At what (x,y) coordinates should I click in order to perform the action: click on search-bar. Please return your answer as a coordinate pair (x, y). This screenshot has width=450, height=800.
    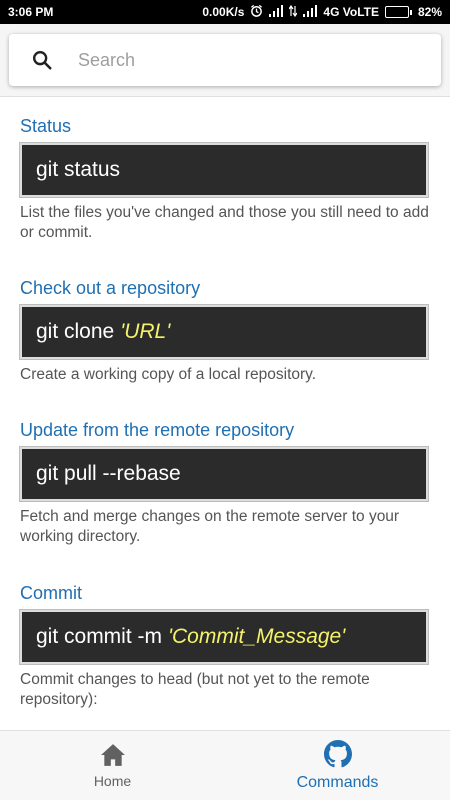
    Looking at the image, I should click on (225, 60).